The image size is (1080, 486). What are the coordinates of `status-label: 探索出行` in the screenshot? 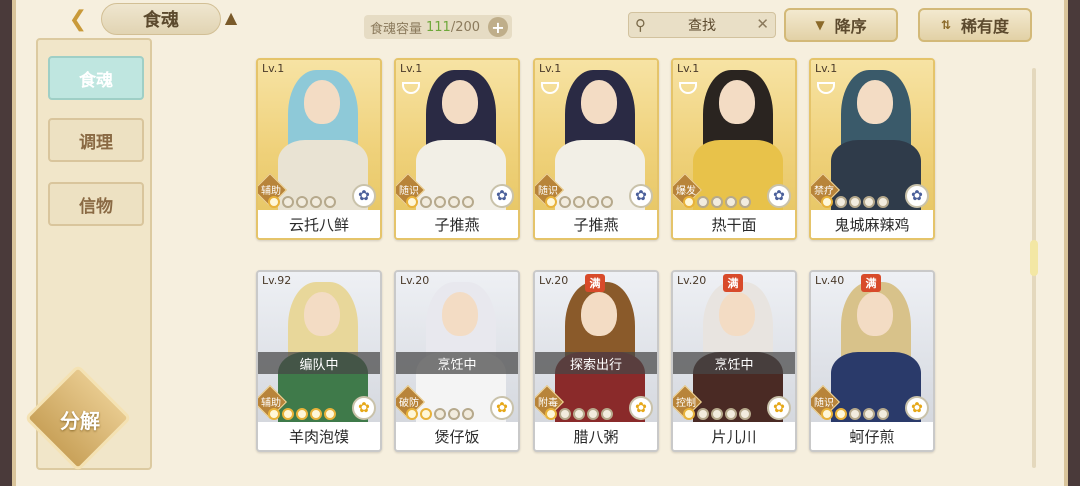 It's located at (596, 363).